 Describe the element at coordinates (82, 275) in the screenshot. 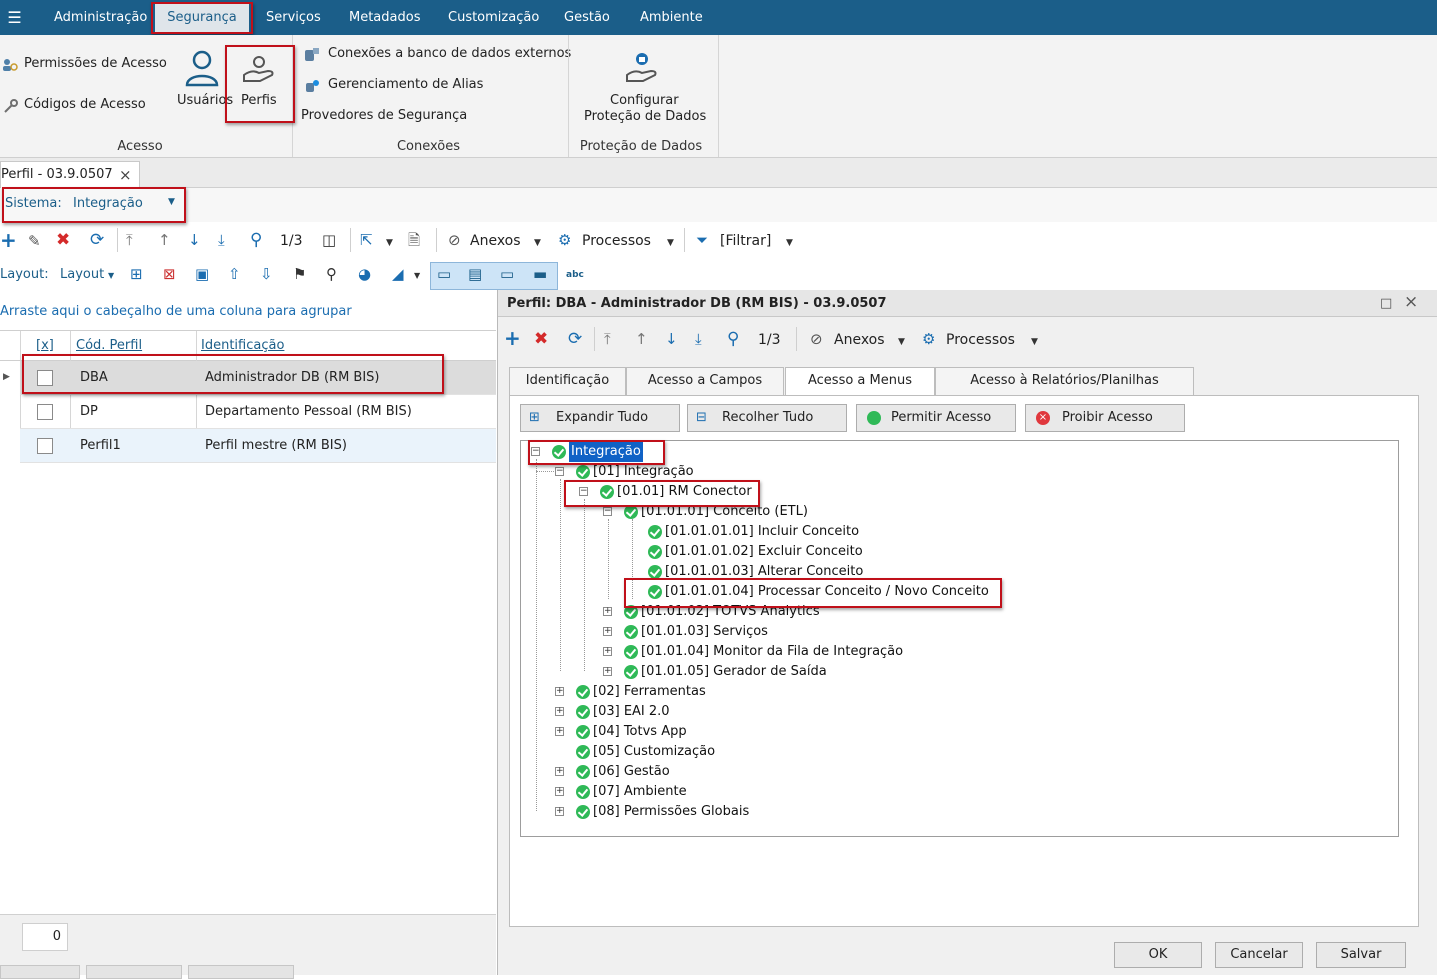

I see `layout-menu: Layout` at that location.